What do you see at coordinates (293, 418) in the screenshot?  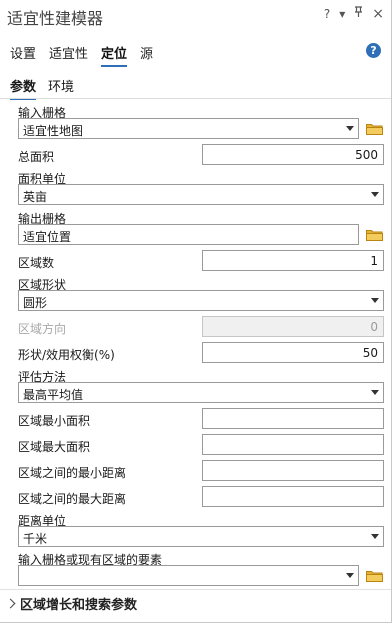 I see `min-area-input` at bounding box center [293, 418].